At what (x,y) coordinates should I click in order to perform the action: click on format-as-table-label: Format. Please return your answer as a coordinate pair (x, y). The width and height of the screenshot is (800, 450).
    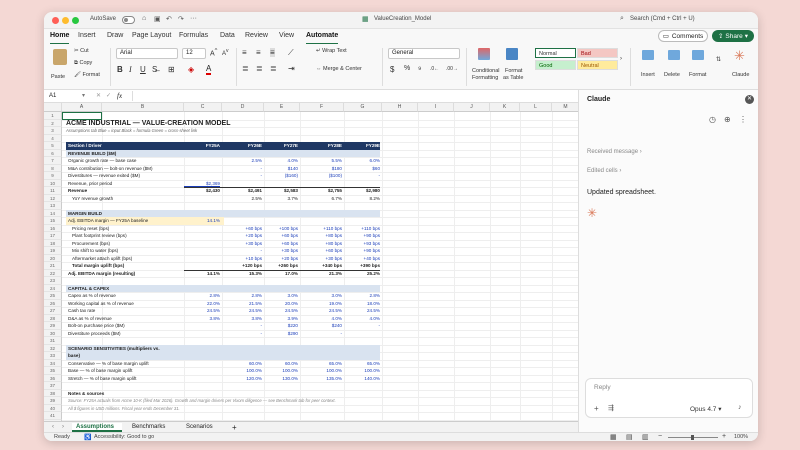
    Looking at the image, I should click on (513, 71).